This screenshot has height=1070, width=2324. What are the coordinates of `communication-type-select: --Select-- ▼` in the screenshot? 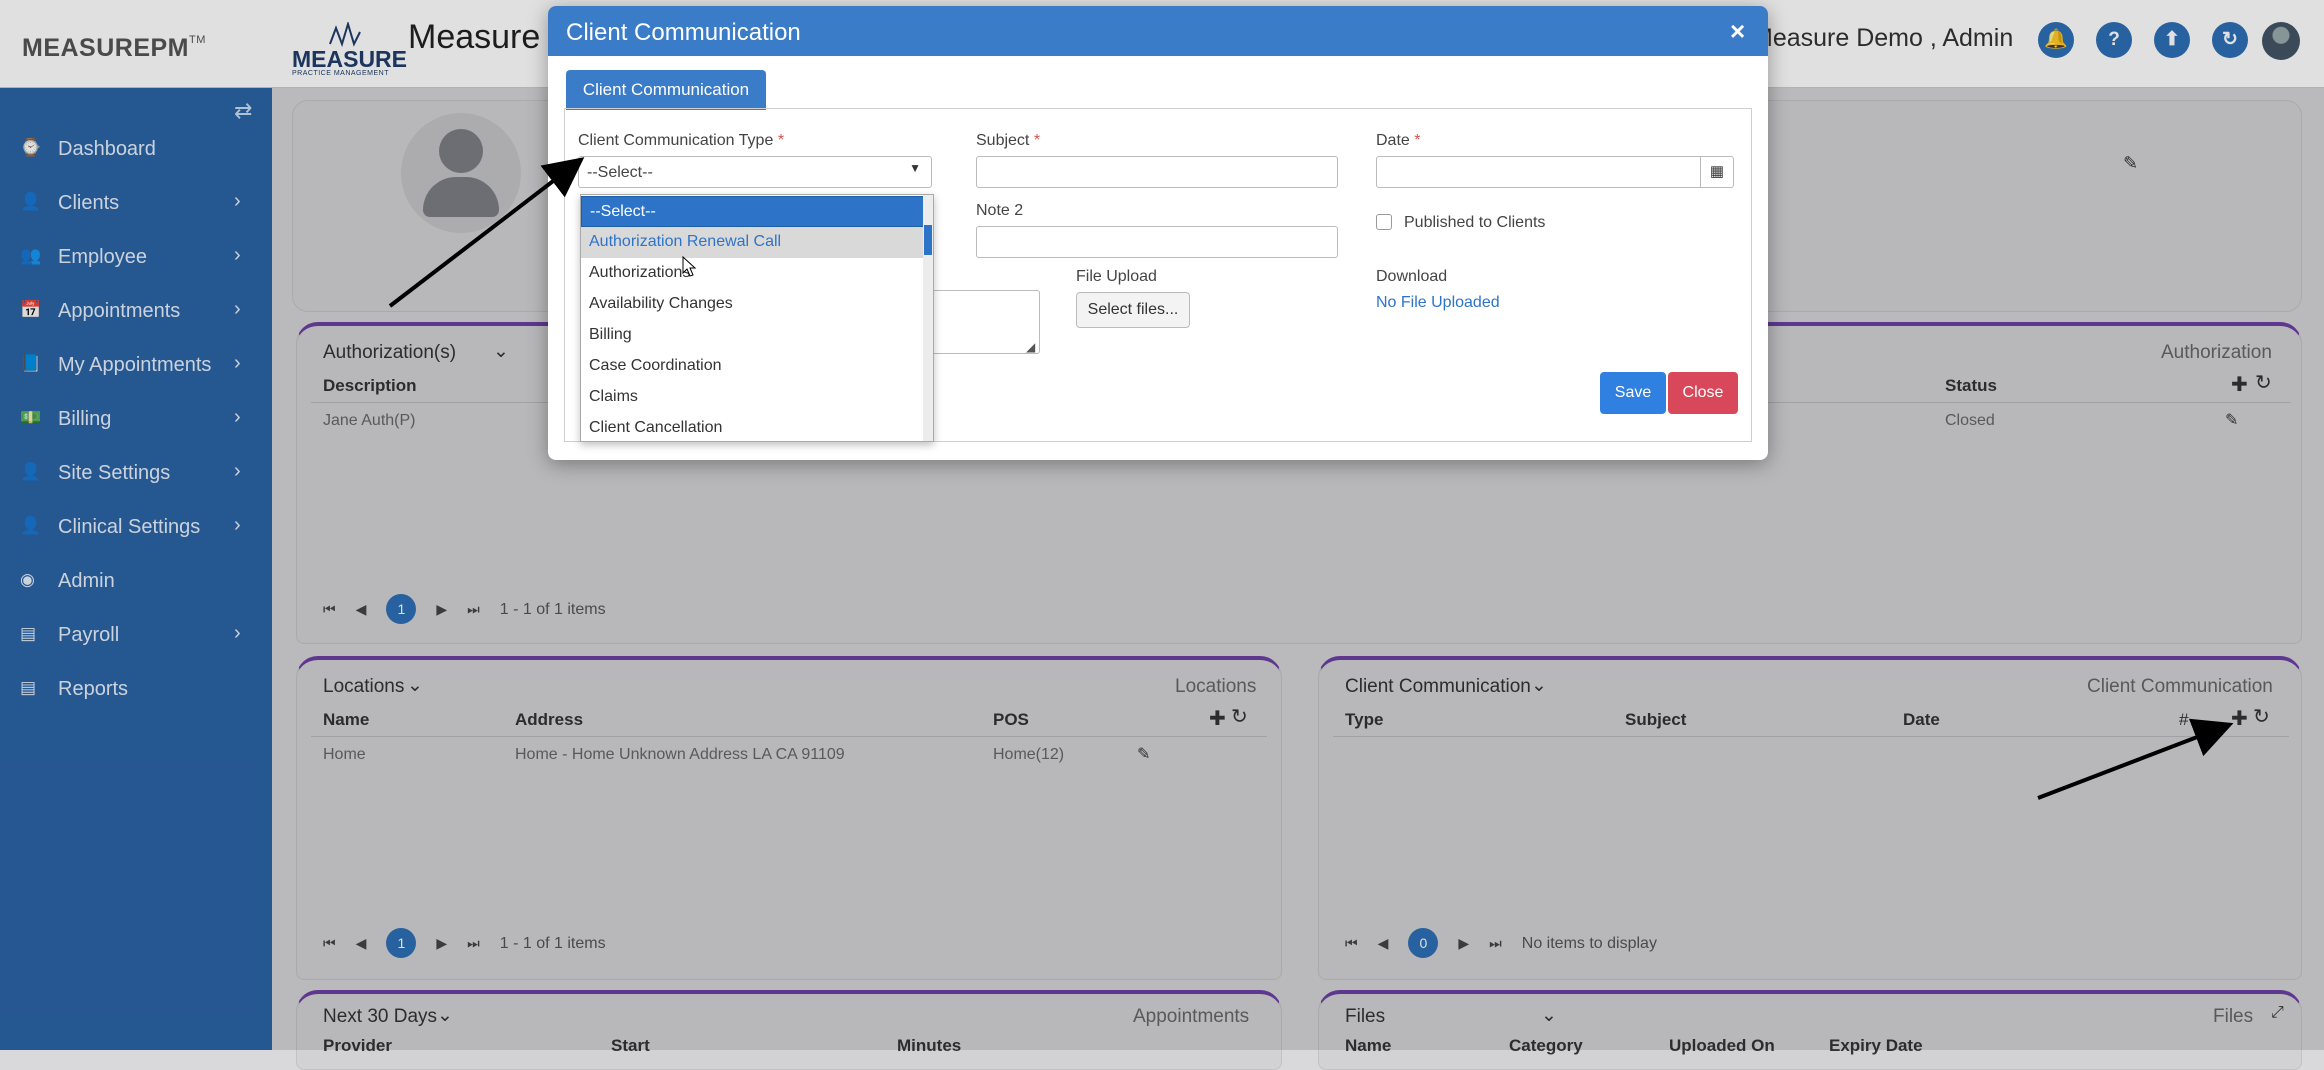 It's located at (755, 172).